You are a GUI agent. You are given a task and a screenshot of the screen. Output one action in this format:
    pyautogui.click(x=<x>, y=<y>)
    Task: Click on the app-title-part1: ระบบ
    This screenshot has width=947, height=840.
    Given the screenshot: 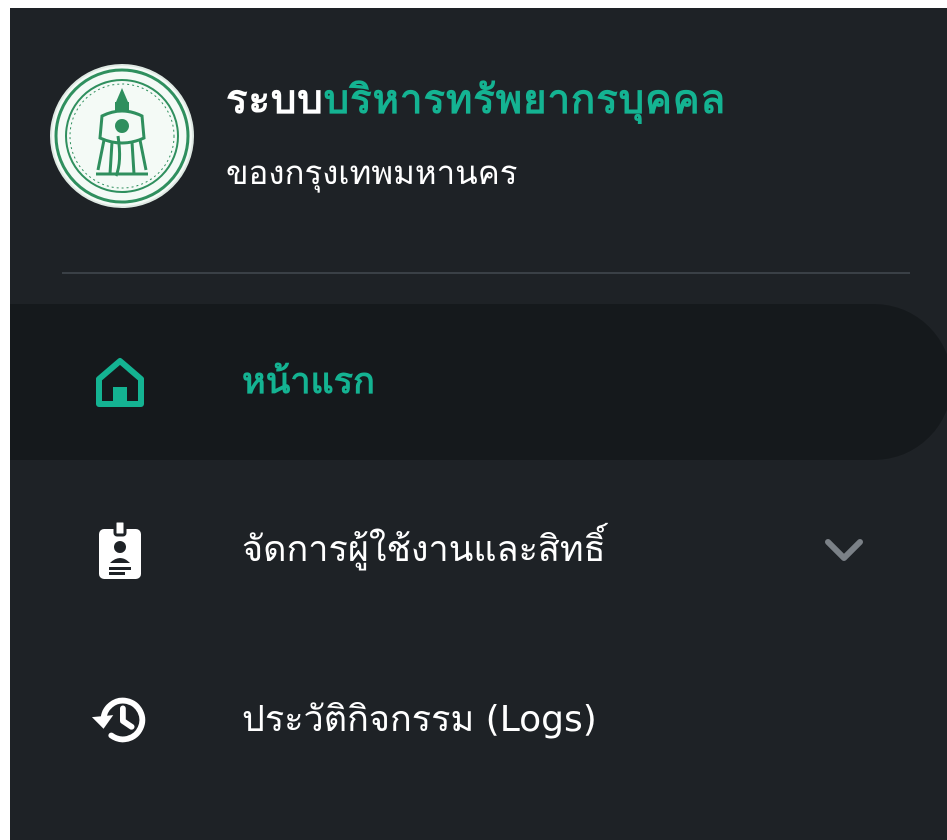 What is the action you would take?
    pyautogui.click(x=275, y=100)
    